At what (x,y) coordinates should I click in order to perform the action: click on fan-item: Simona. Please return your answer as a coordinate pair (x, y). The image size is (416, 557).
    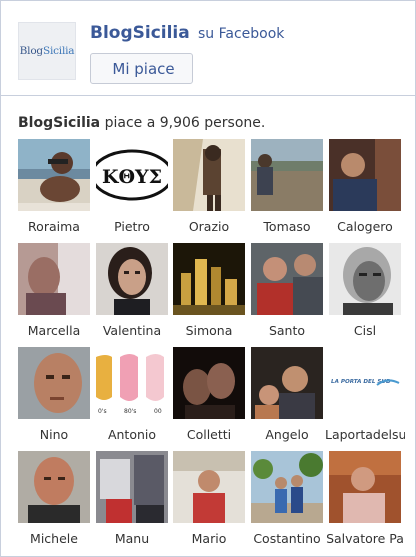
    Looking at the image, I should click on (210, 295).